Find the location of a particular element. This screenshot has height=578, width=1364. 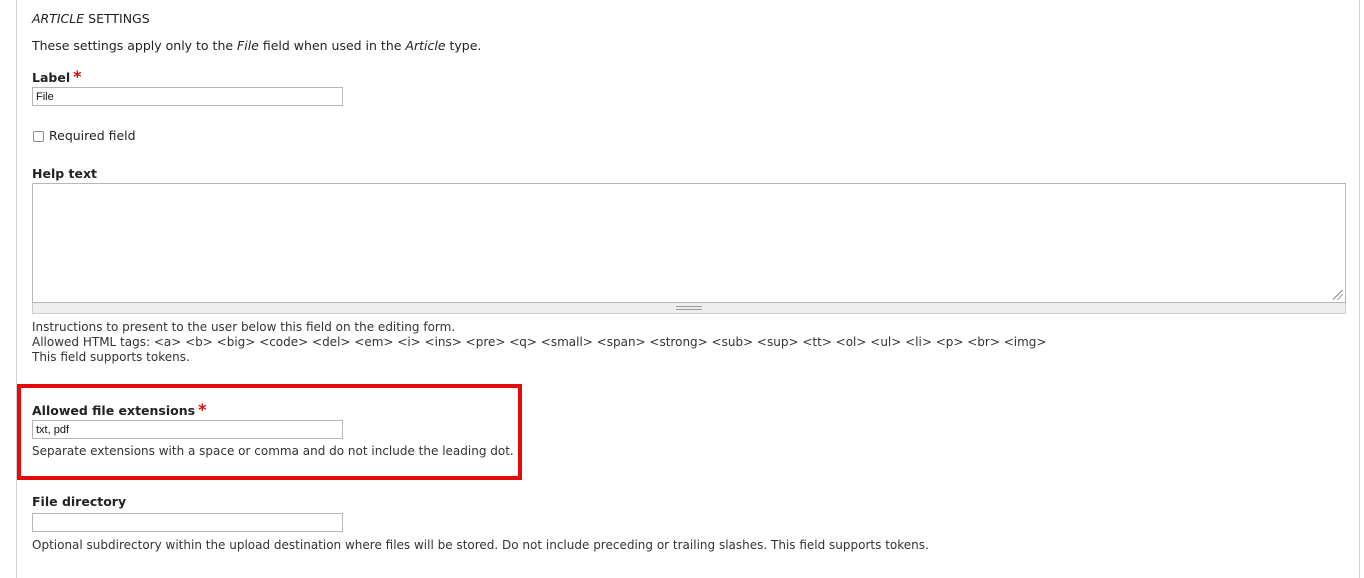

label-field-label: Label * is located at coordinates (57, 76).